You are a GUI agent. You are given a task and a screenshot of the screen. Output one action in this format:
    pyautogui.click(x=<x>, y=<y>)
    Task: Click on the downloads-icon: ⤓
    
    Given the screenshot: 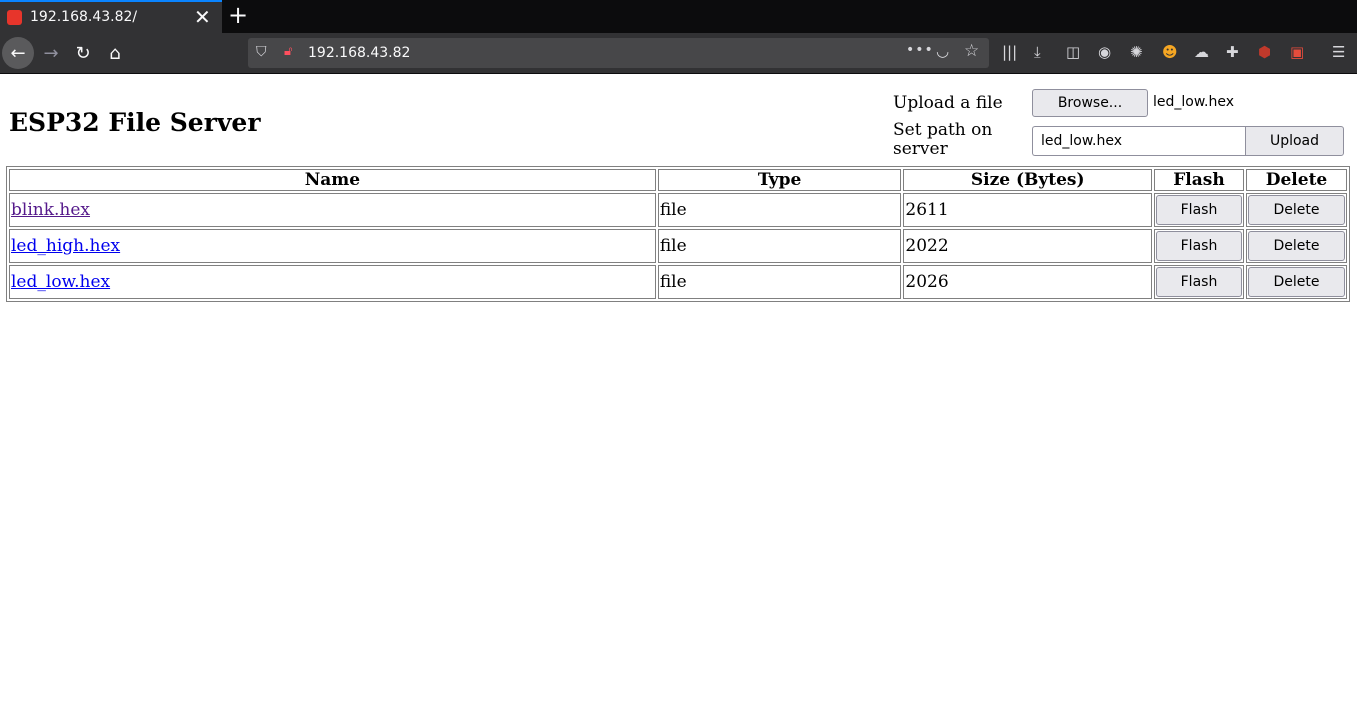 What is the action you would take?
    pyautogui.click(x=1037, y=52)
    